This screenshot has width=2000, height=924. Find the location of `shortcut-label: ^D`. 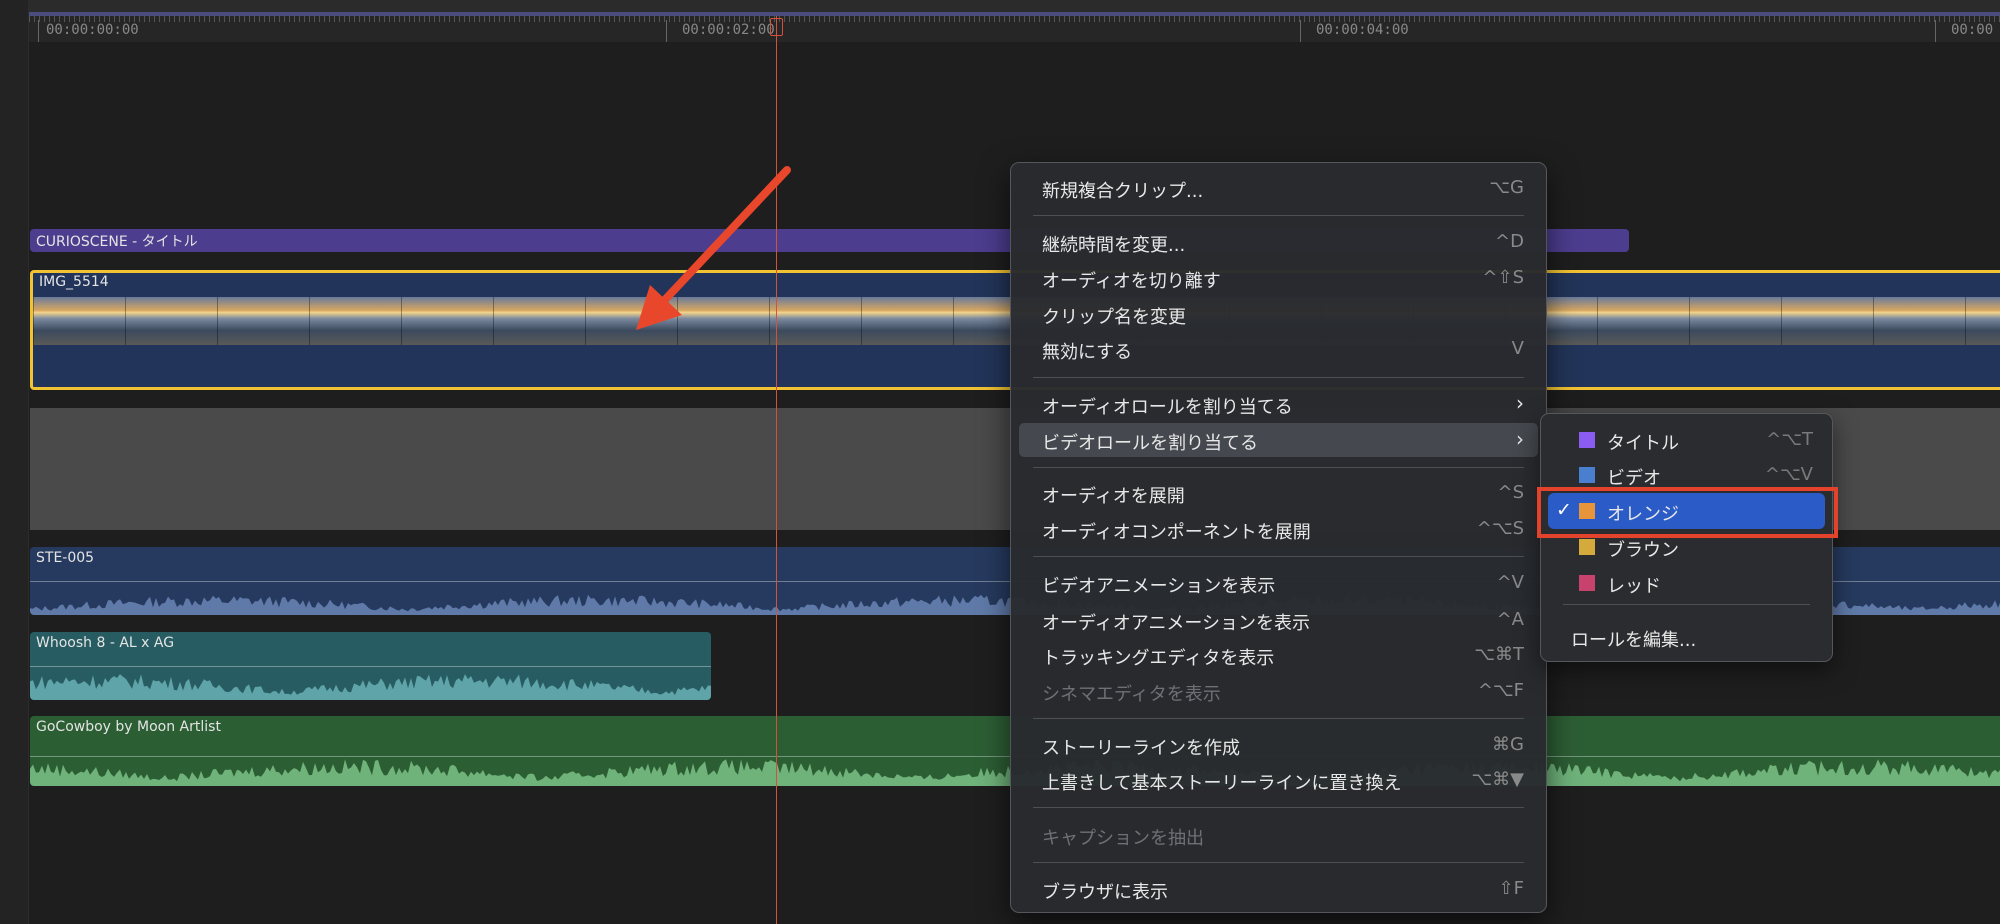

shortcut-label: ^D is located at coordinates (1509, 241).